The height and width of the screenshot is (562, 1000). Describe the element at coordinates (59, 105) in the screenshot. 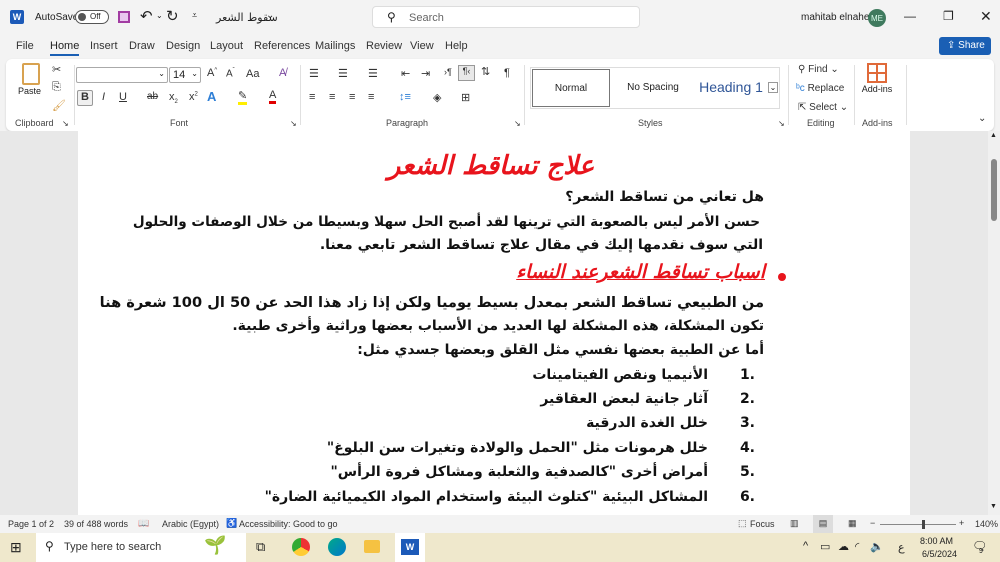

I see `format-painter-icon: 🖌` at that location.